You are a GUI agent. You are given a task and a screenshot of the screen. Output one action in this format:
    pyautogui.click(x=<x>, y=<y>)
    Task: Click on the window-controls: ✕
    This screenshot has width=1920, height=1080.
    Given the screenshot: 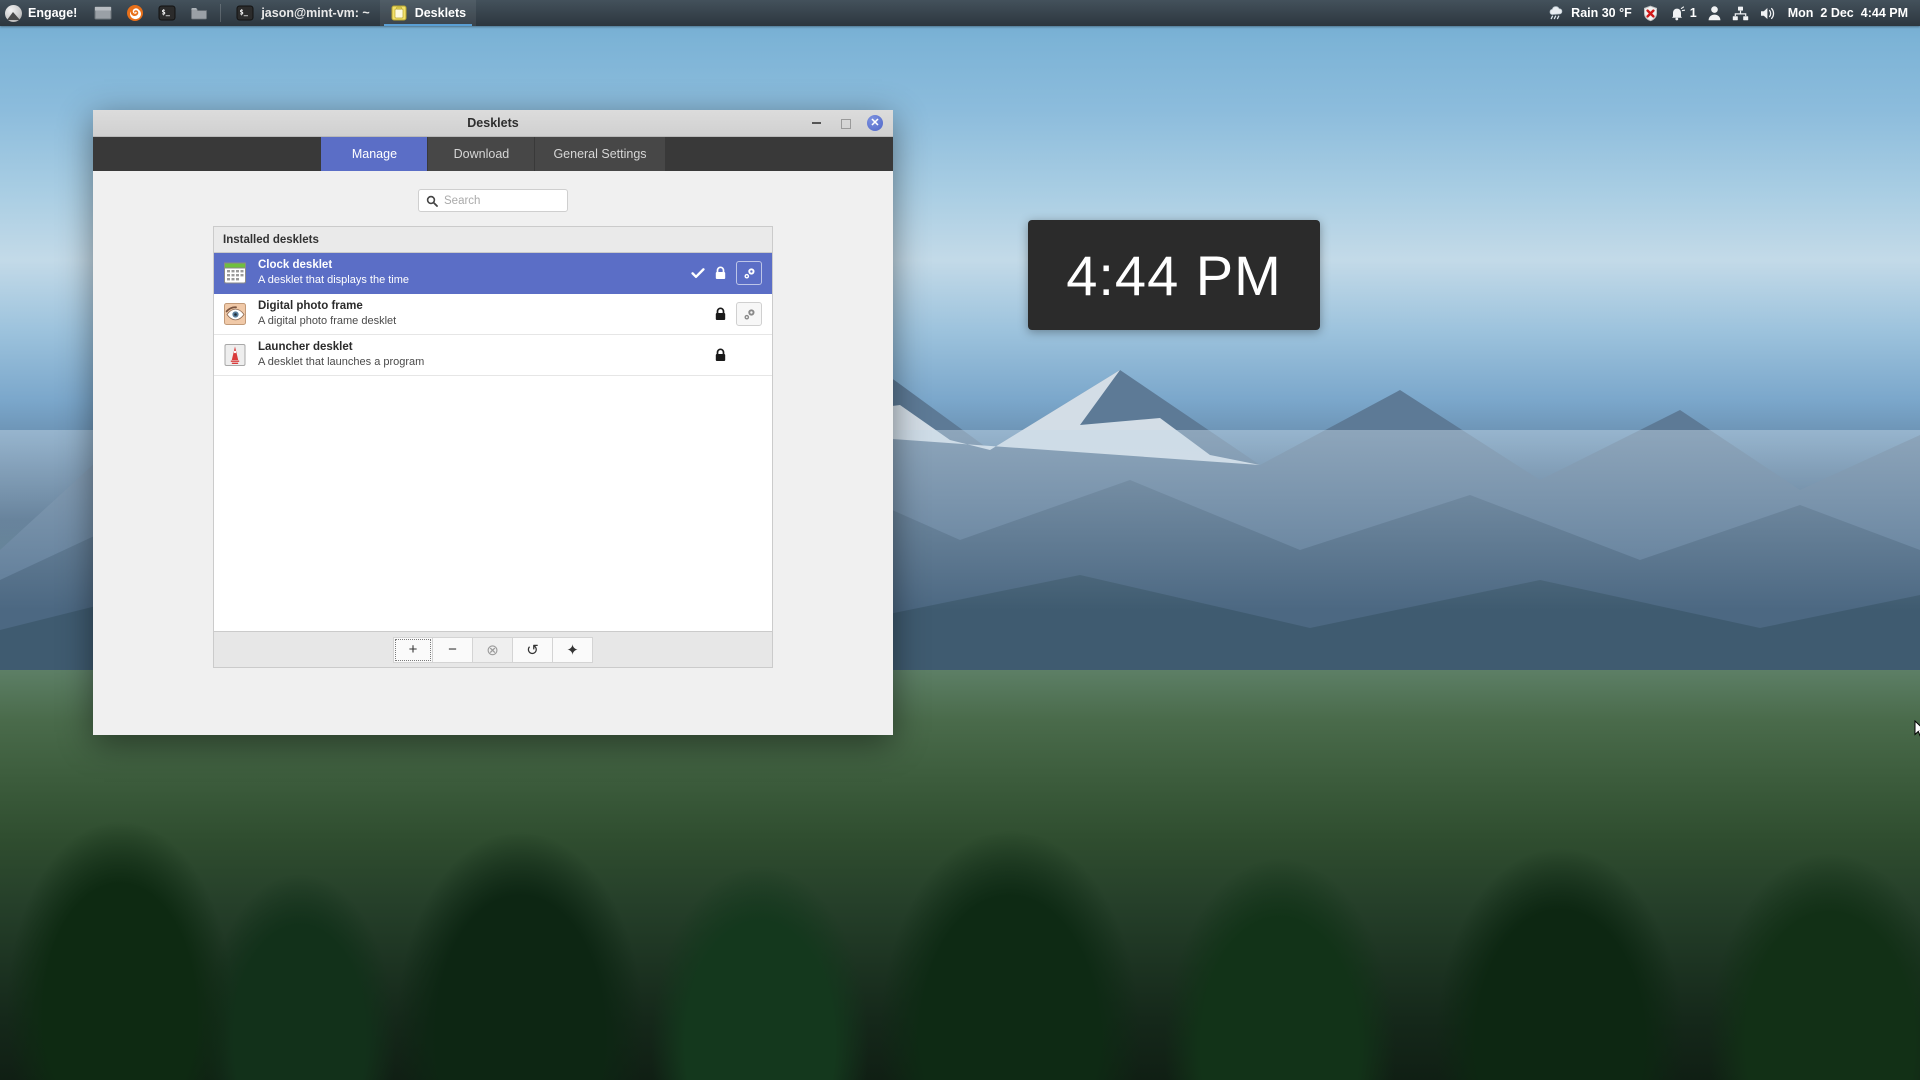 What is the action you would take?
    pyautogui.click(x=851, y=123)
    